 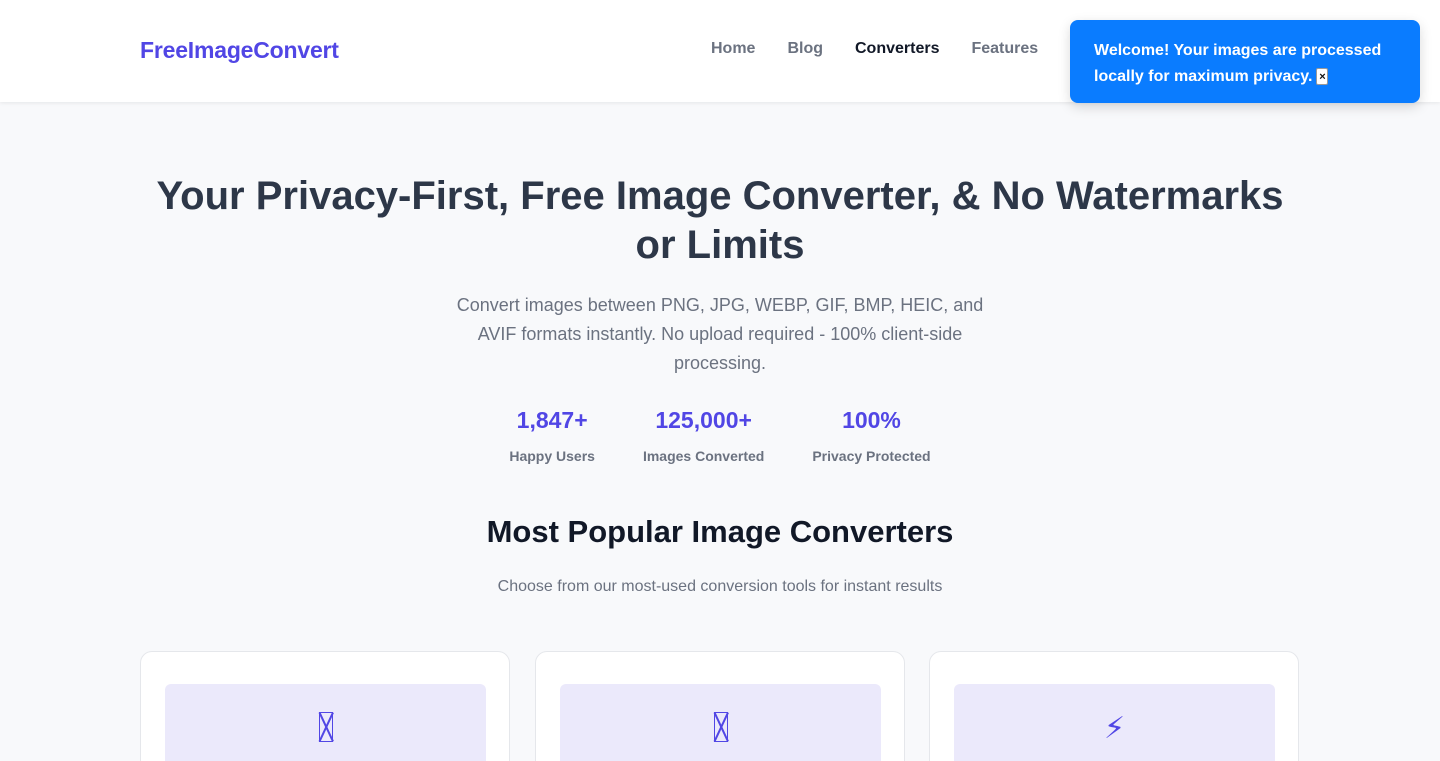 What do you see at coordinates (1322, 77) in the screenshot?
I see `toast-close-button: ×` at bounding box center [1322, 77].